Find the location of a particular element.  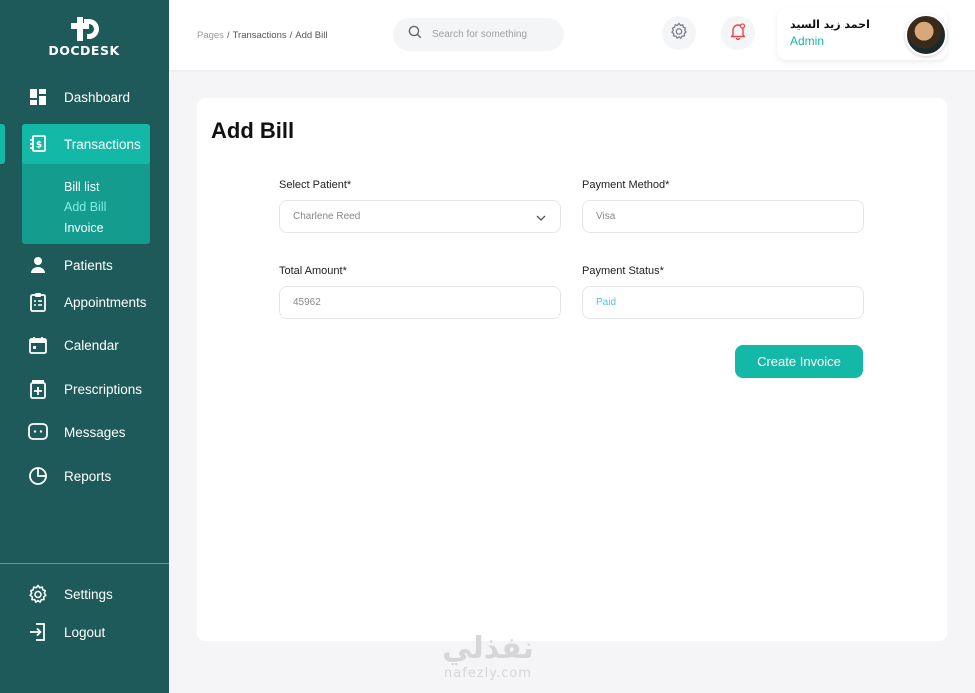

watermark: نفذلي nafezly.com is located at coordinates (488, 656).